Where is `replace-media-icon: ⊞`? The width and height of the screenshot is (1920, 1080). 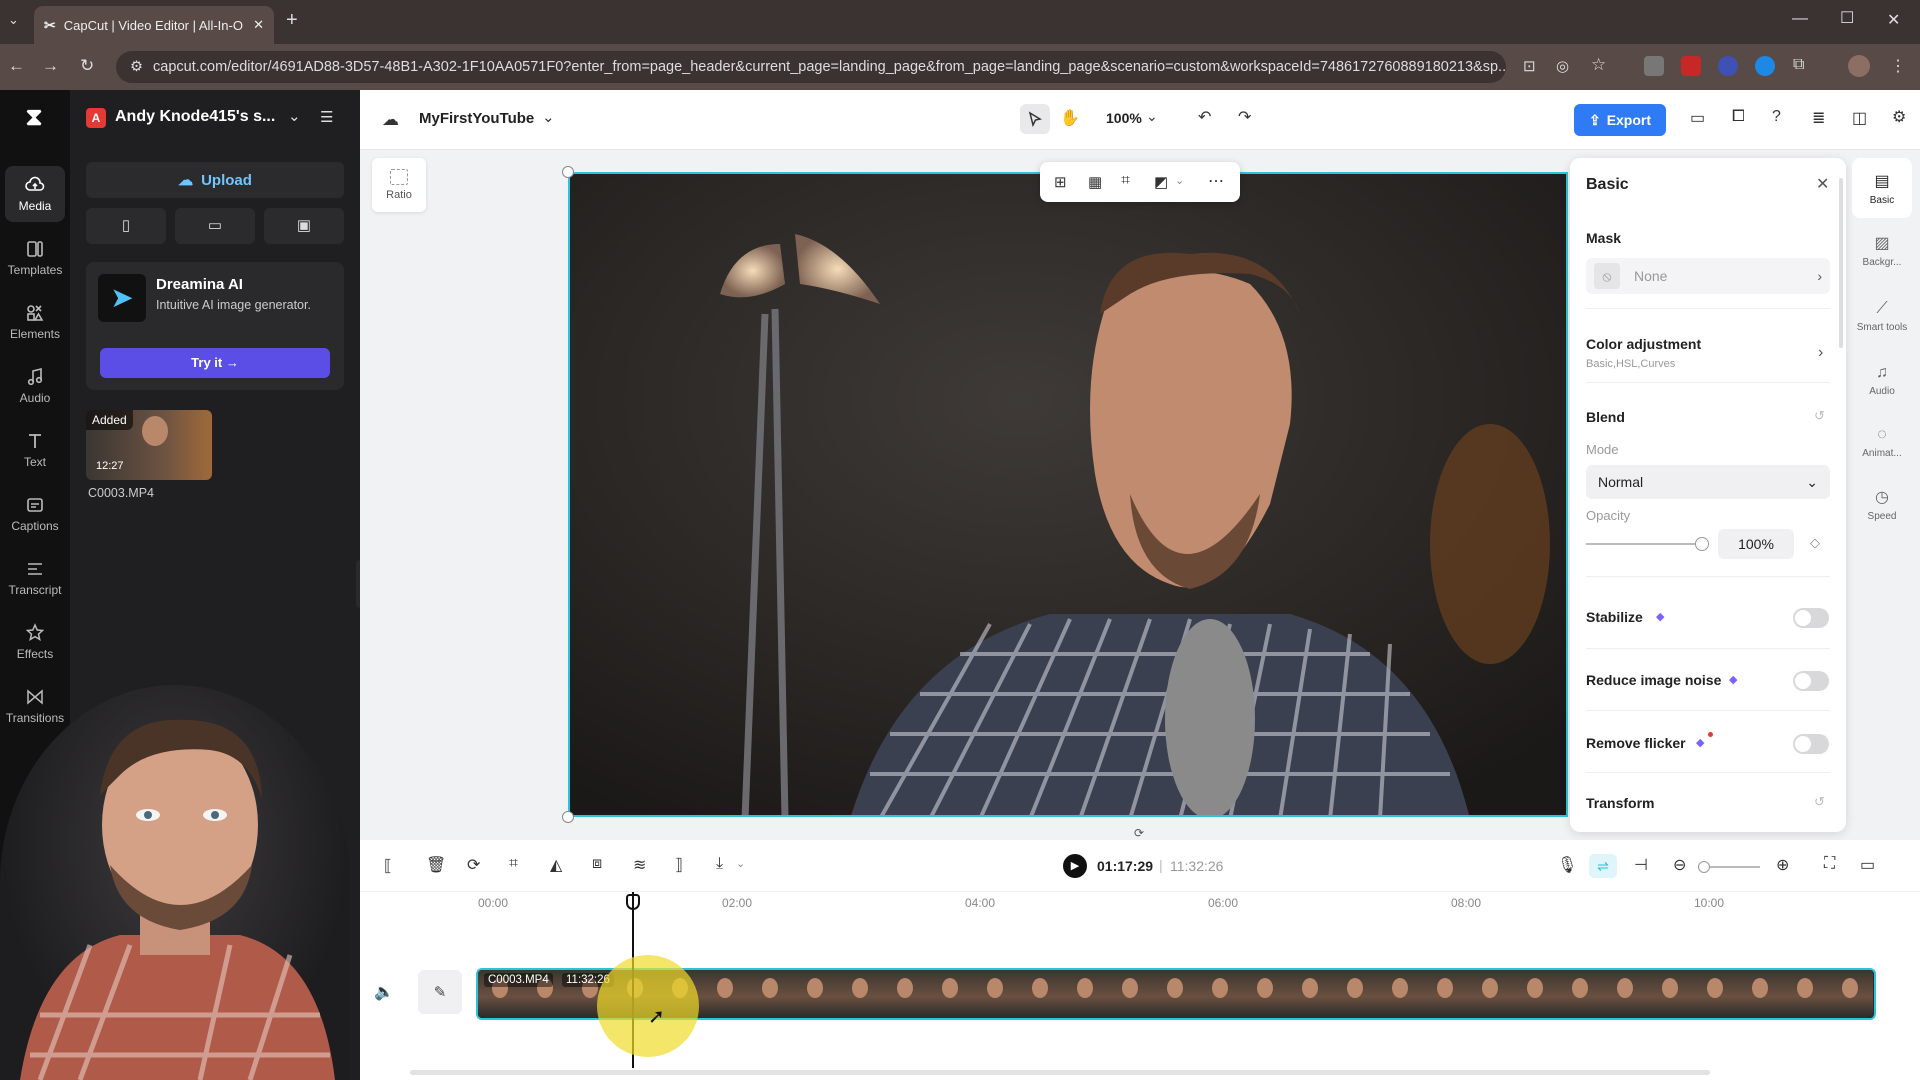 replace-media-icon: ⊞ is located at coordinates (1060, 182).